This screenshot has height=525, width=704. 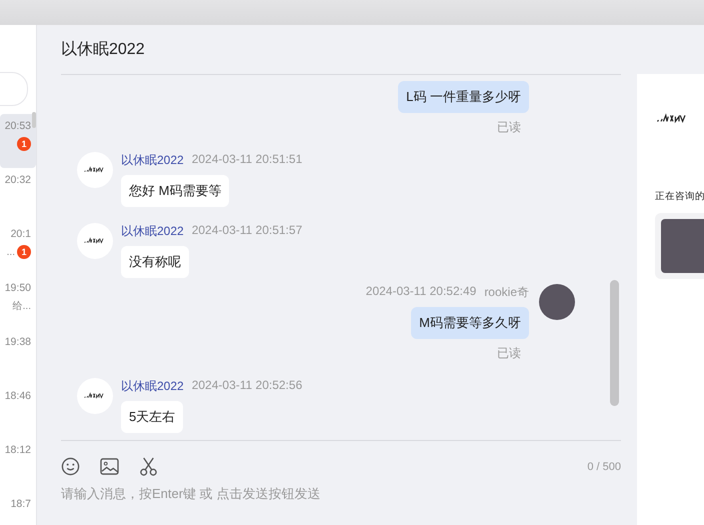 What do you see at coordinates (247, 386) in the screenshot?
I see `message-time: 2024-03-11 20:52:56` at bounding box center [247, 386].